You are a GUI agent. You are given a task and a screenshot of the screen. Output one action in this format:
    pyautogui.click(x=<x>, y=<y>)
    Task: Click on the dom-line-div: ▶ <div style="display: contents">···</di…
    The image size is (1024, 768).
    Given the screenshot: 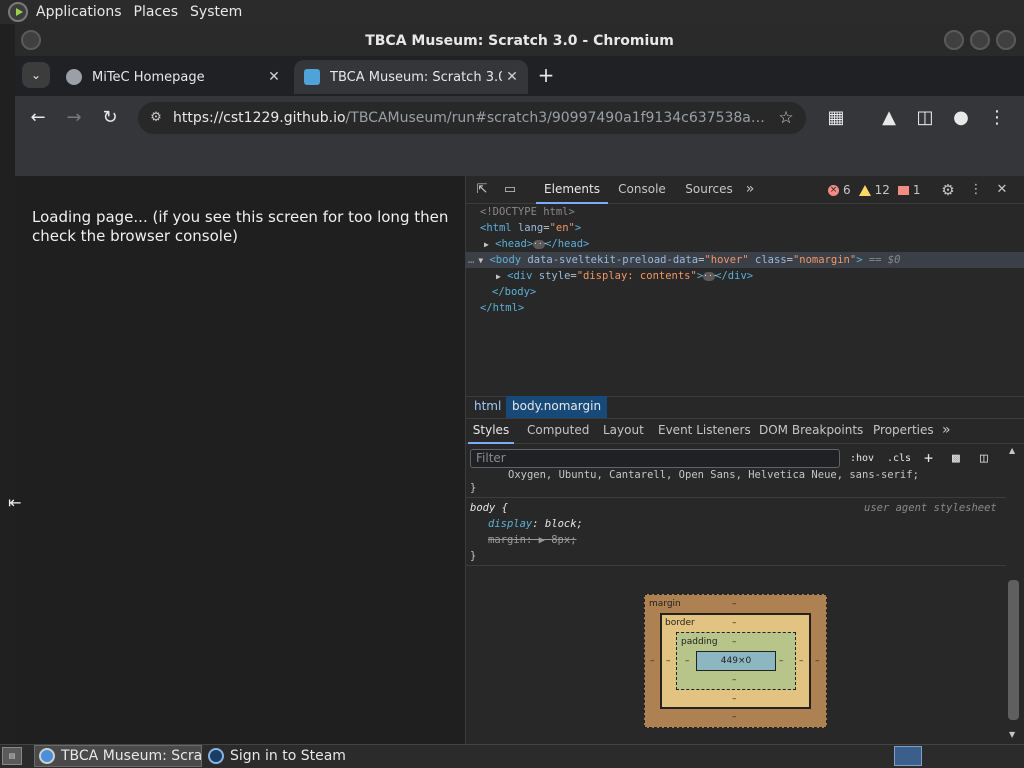 What is the action you would take?
    pyautogui.click(x=745, y=276)
    